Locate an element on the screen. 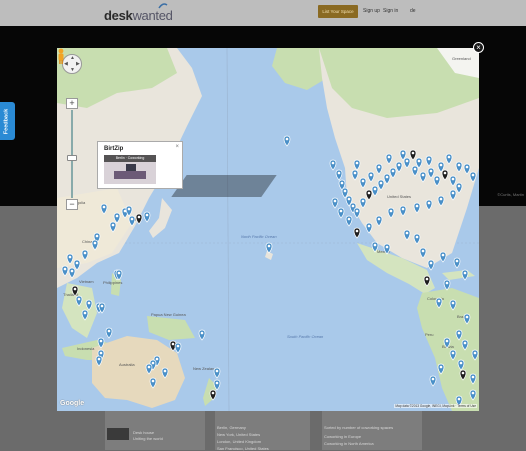 The image size is (526, 451). city-link: London, United Kingdom is located at coordinates (239, 441).